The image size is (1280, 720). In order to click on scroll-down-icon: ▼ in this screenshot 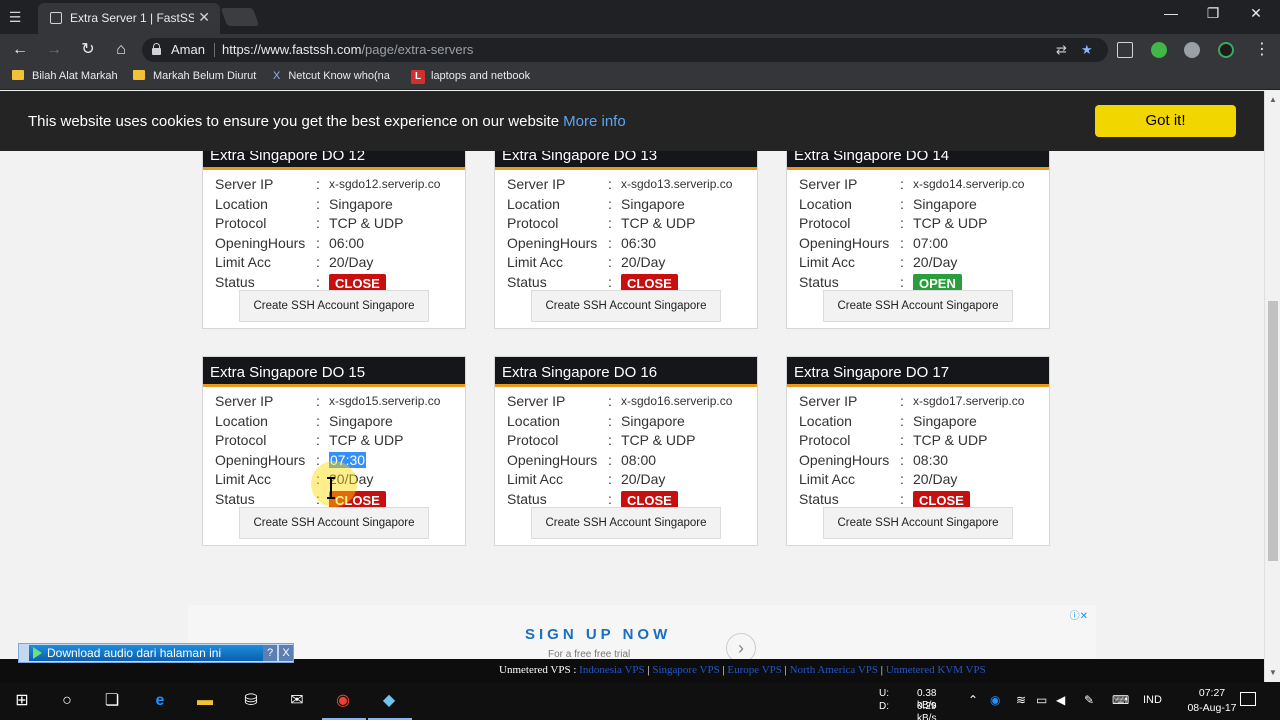, I will do `click(1273, 672)`.